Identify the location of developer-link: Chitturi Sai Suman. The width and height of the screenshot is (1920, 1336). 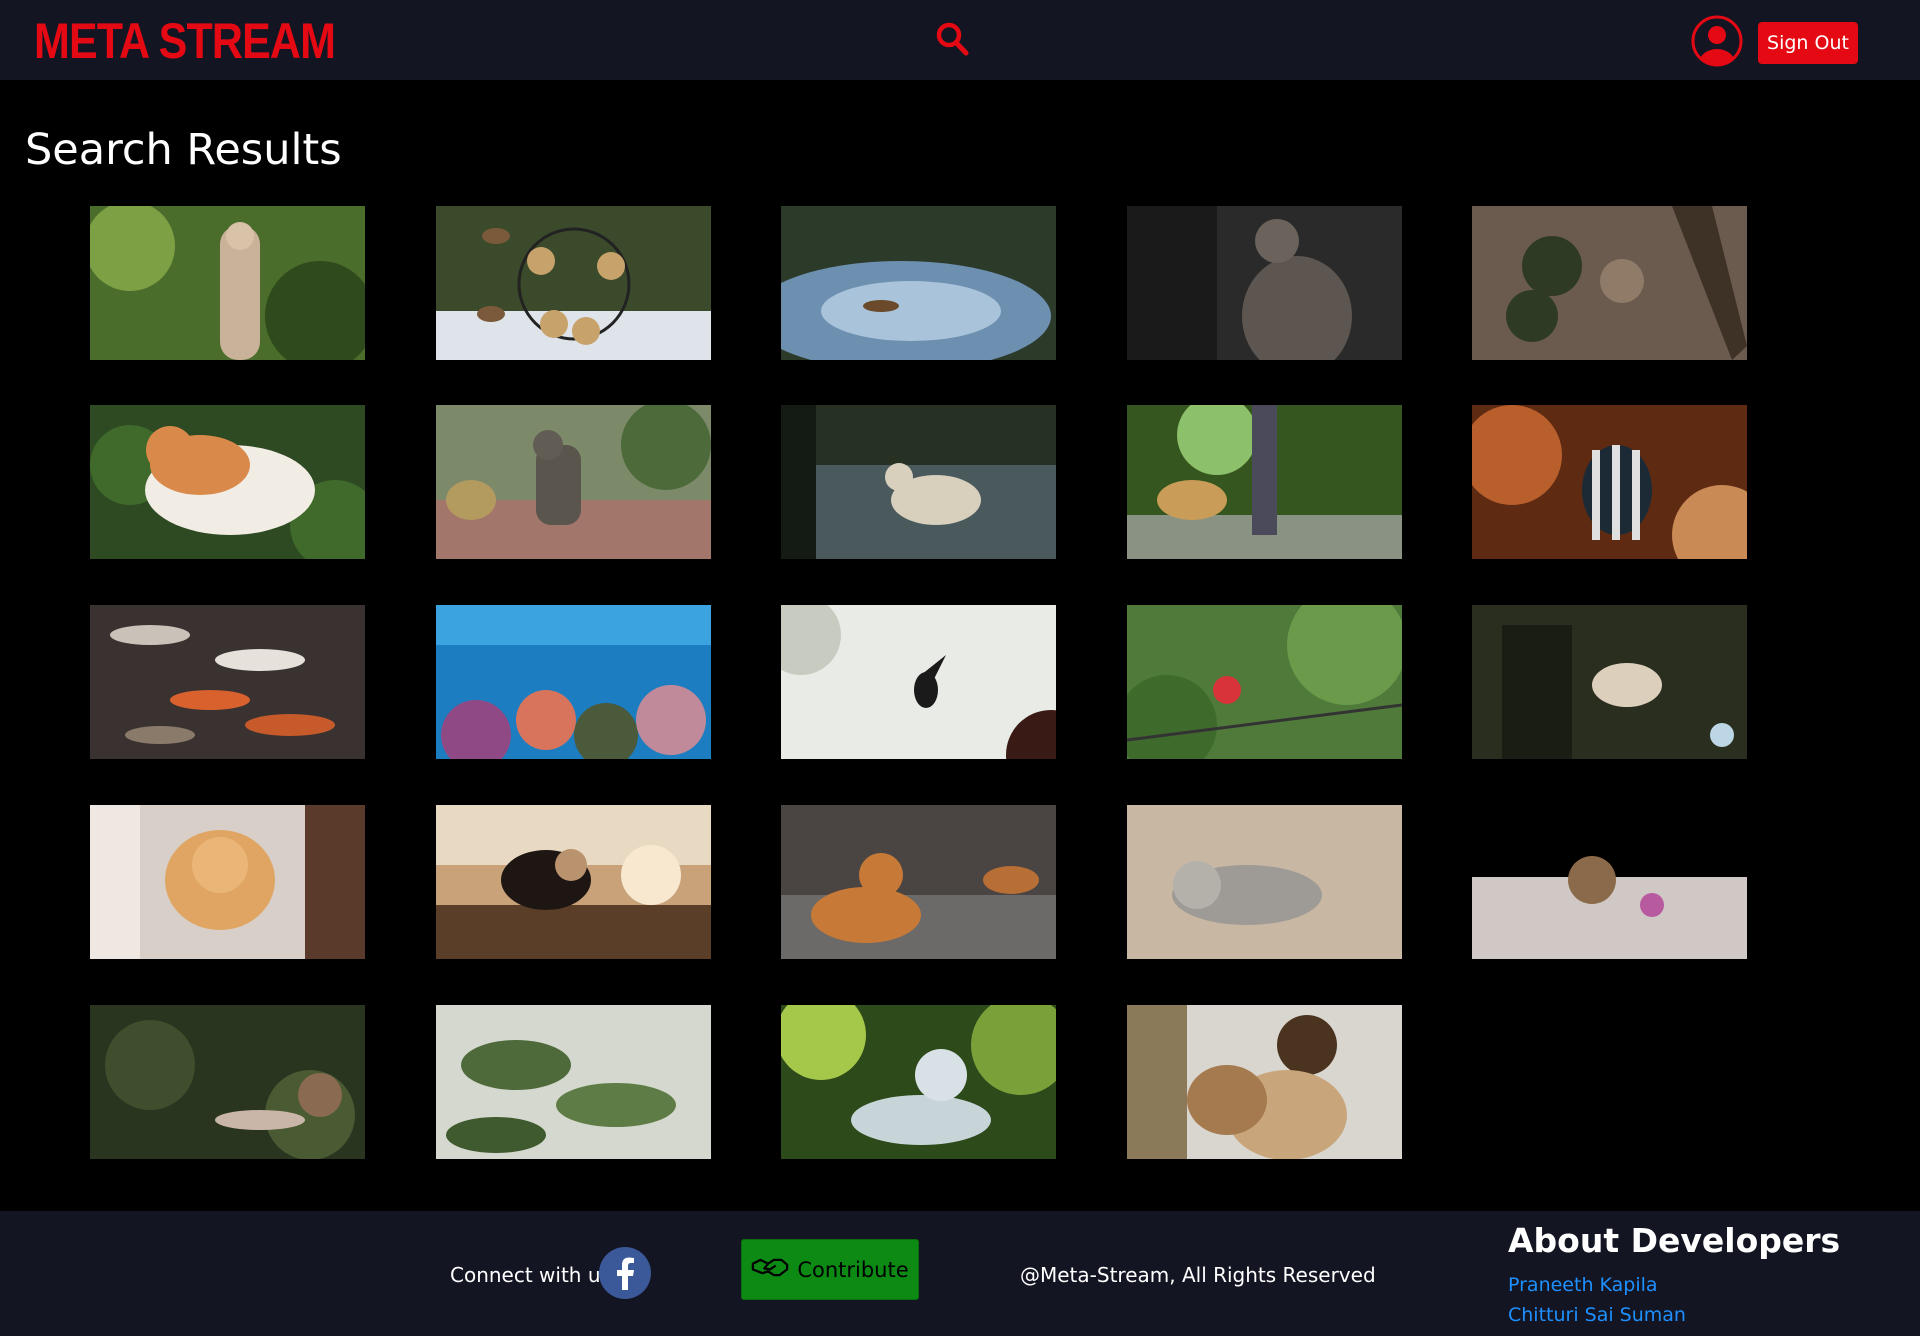
(1597, 1315).